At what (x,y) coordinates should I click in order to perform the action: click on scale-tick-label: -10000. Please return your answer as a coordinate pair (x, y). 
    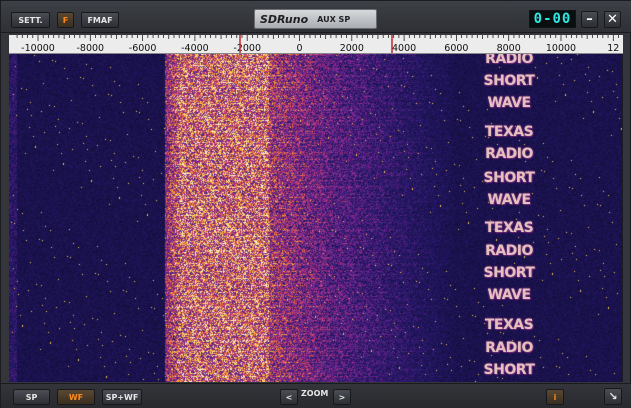
    Looking at the image, I should click on (38, 48).